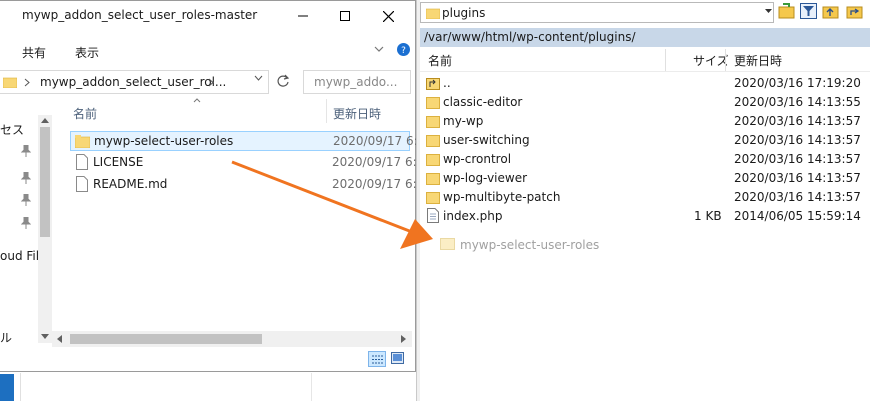 The height and width of the screenshot is (401, 870). I want to click on arrow-shaft, so click(322, 197).